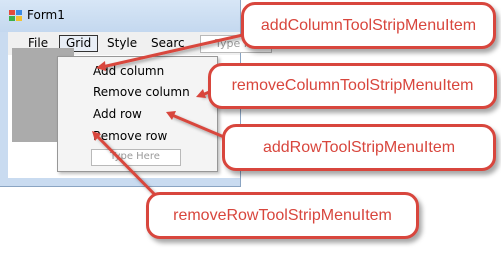  What do you see at coordinates (282, 215) in the screenshot?
I see `callout-remove-row: removeRowToolStripMenuItem` at bounding box center [282, 215].